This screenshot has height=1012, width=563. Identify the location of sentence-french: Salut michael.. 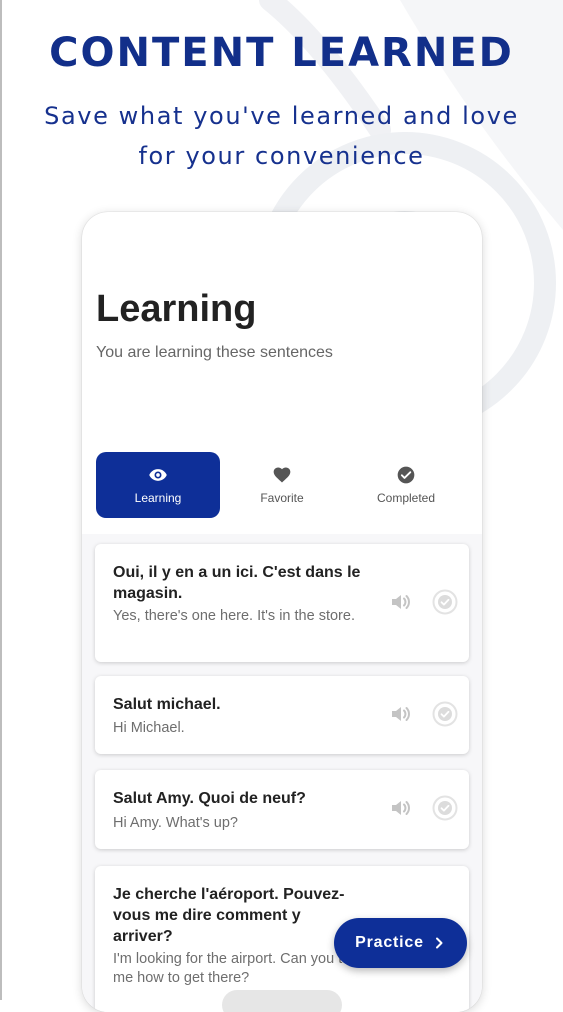
(167, 704).